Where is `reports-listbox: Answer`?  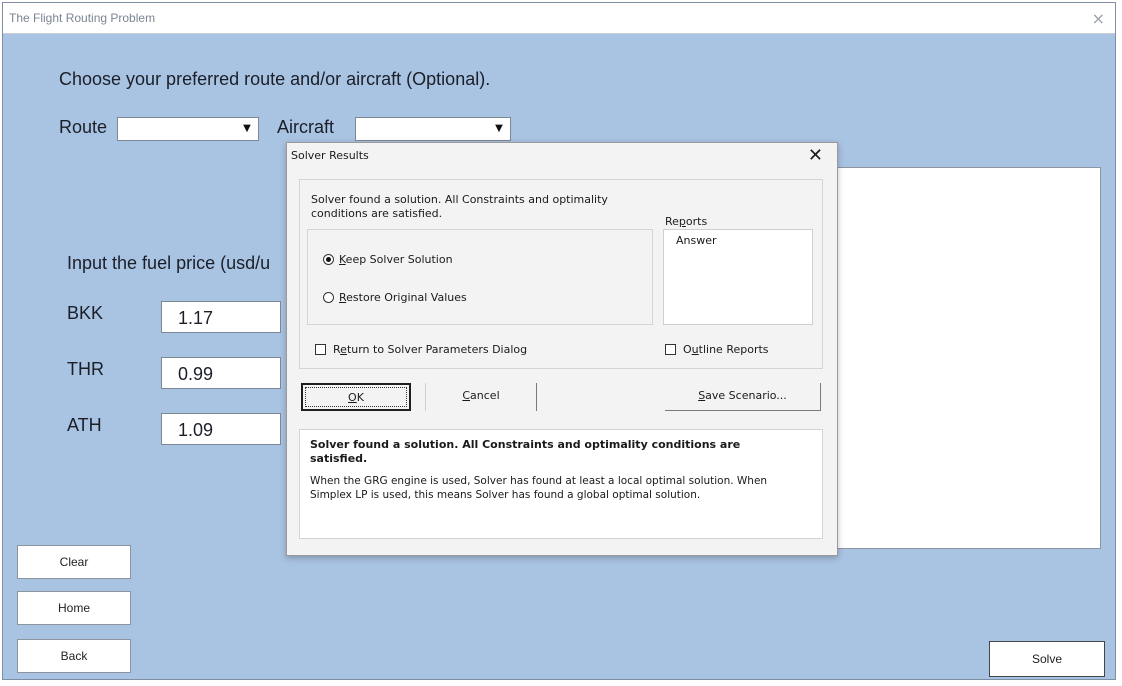 reports-listbox: Answer is located at coordinates (738, 277).